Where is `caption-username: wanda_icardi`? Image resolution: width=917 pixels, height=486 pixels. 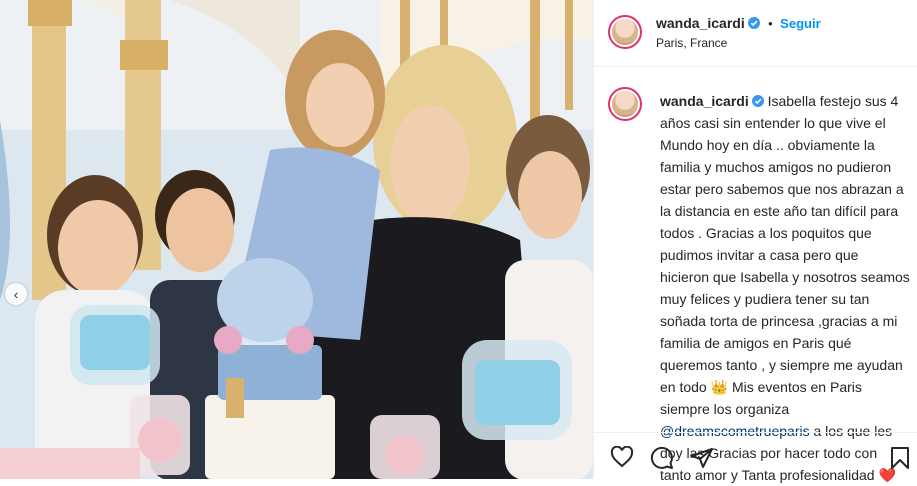
caption-username: wanda_icardi is located at coordinates (704, 101).